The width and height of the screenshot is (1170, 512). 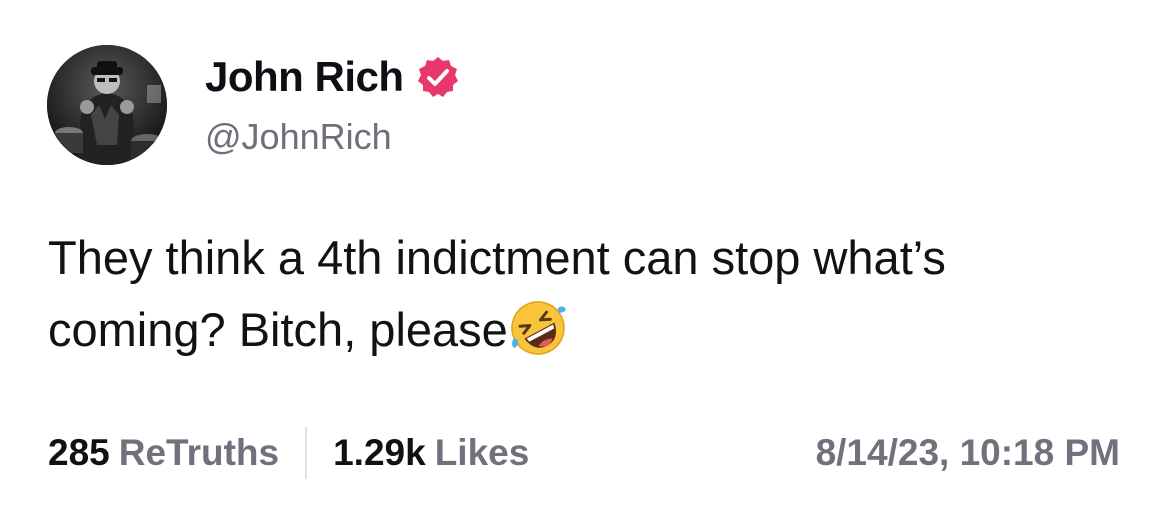 What do you see at coordinates (304, 77) in the screenshot?
I see `display-name: John Rich` at bounding box center [304, 77].